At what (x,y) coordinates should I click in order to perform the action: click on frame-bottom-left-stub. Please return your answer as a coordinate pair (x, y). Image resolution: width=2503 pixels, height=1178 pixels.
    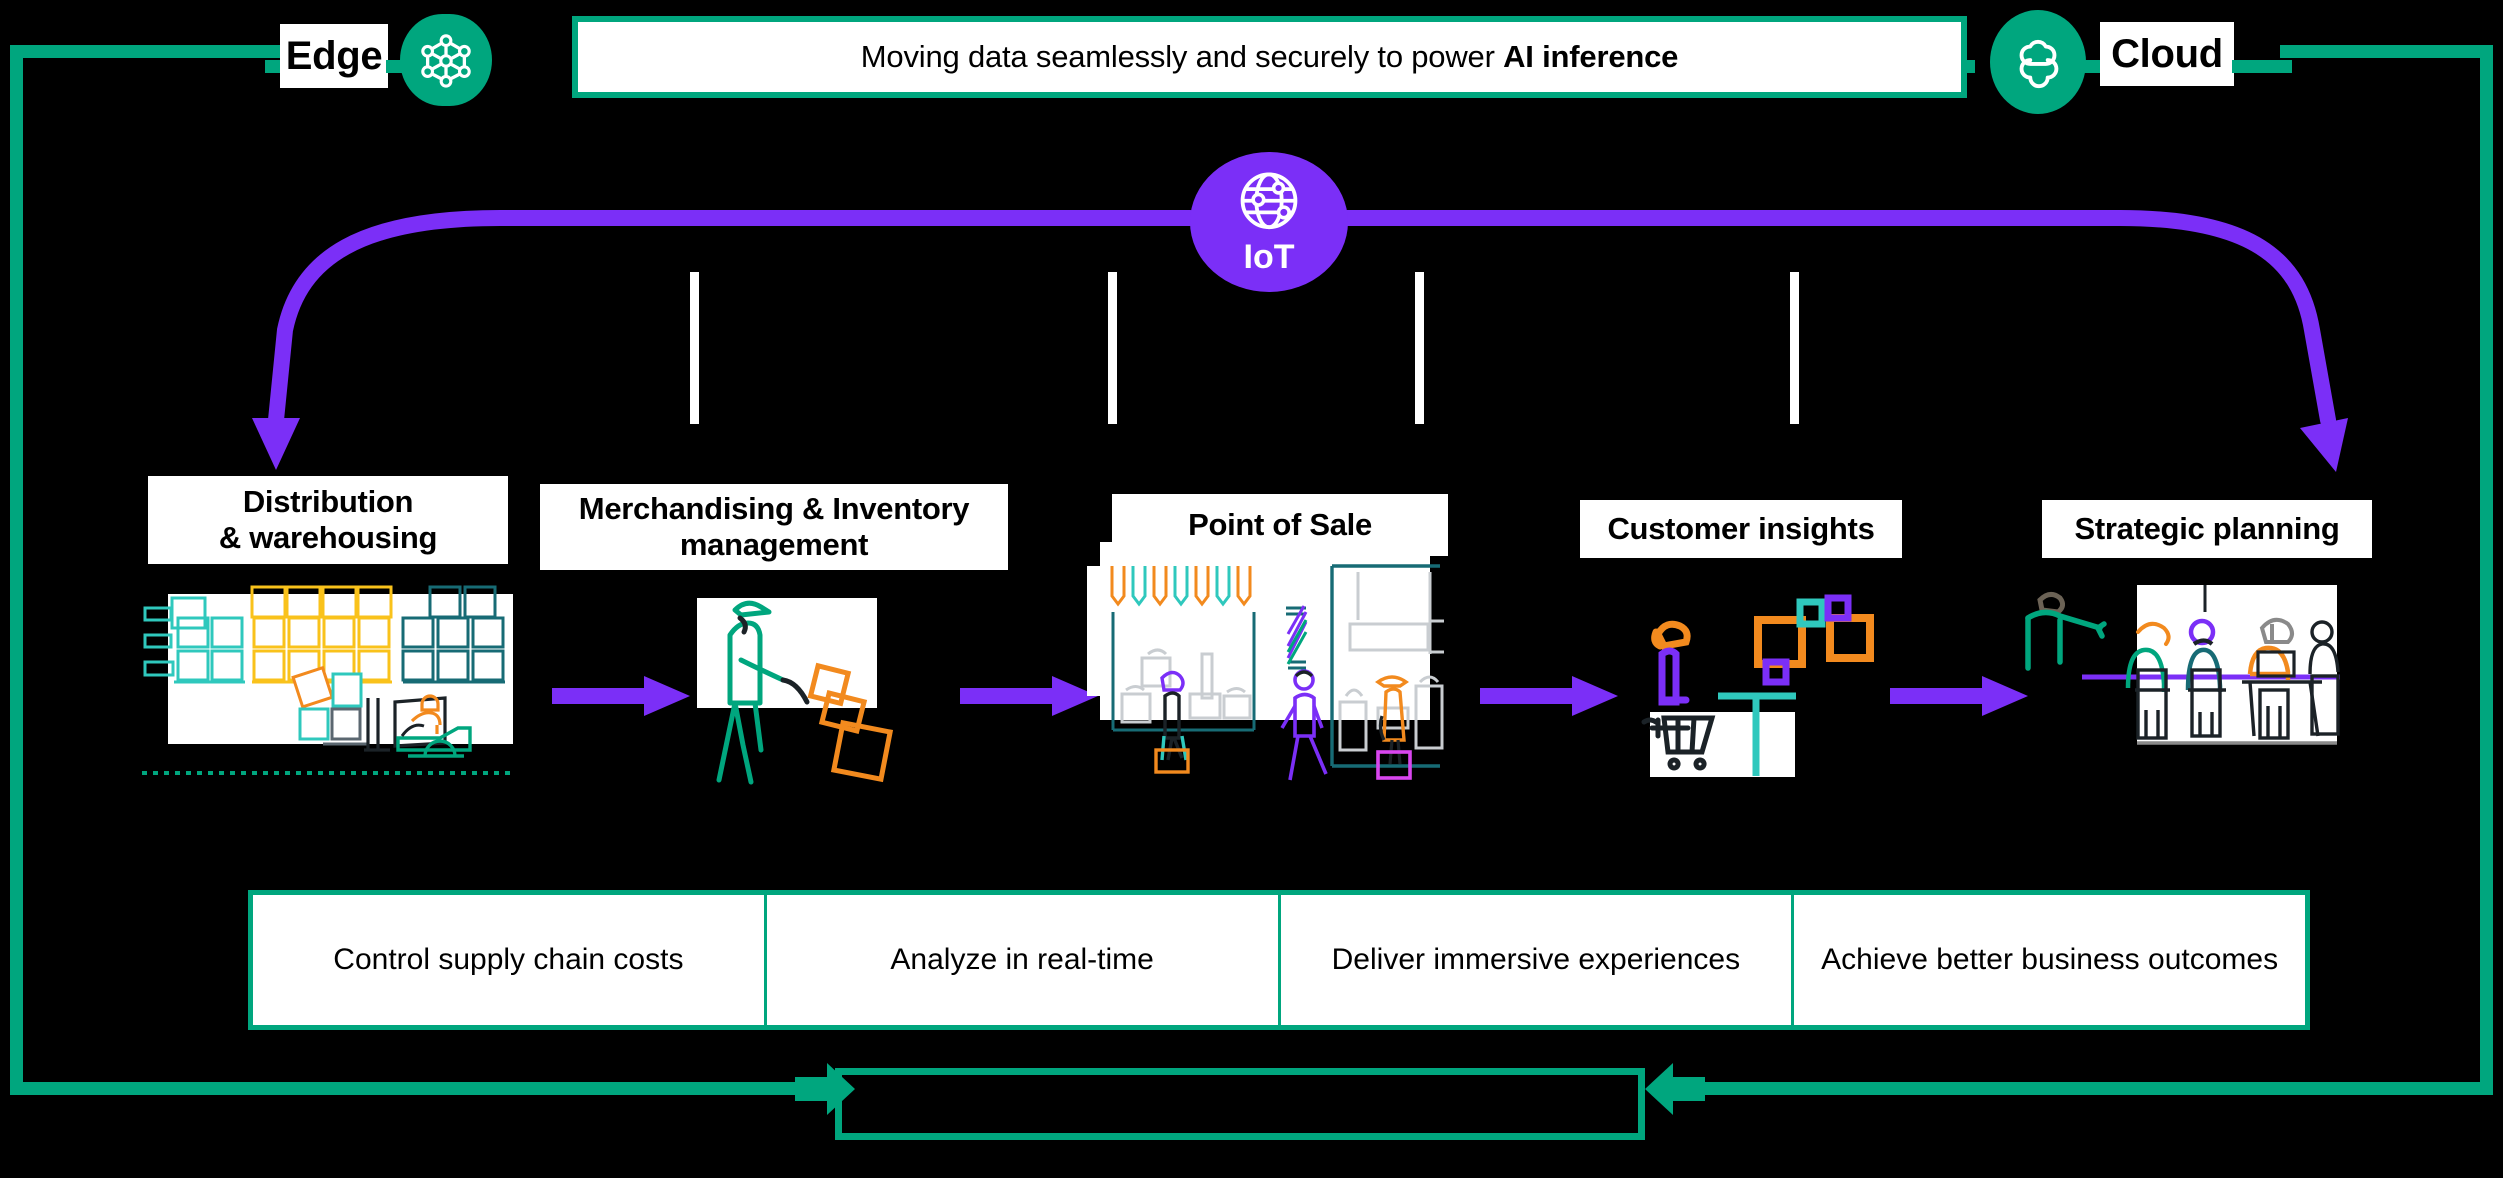
    Looking at the image, I should click on (417, 1088).